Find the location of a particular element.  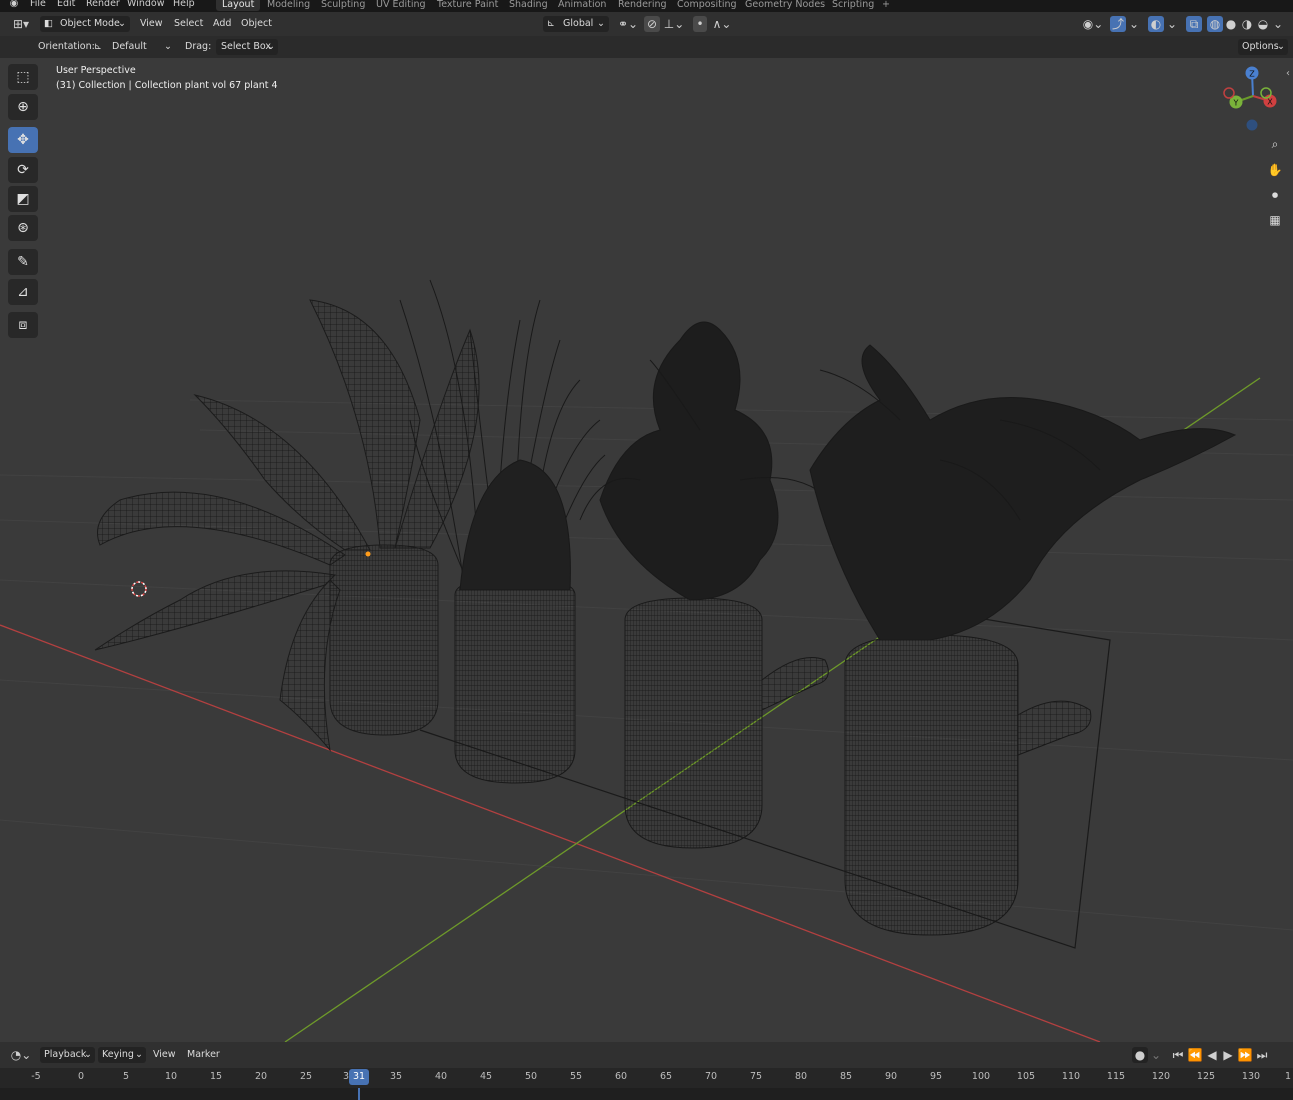

ortho-toggle-button: ▦ is located at coordinates (1275, 220).